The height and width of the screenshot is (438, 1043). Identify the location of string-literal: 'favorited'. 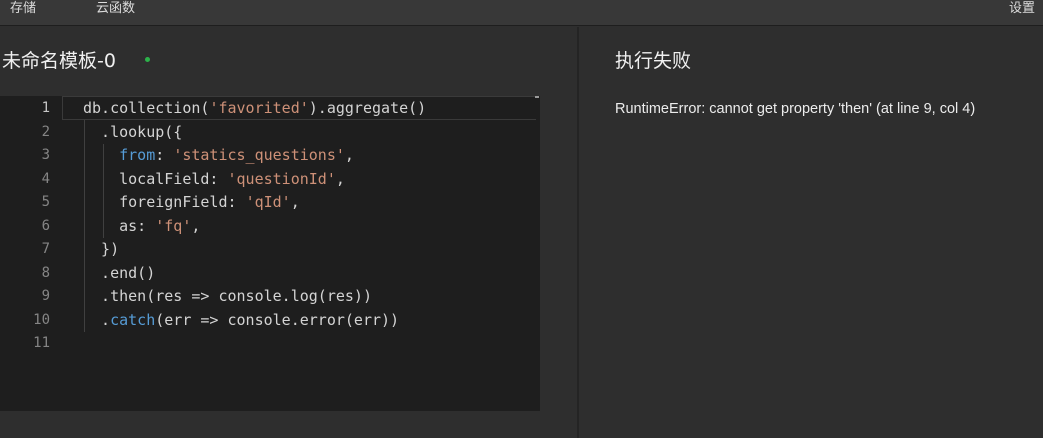
(259, 108).